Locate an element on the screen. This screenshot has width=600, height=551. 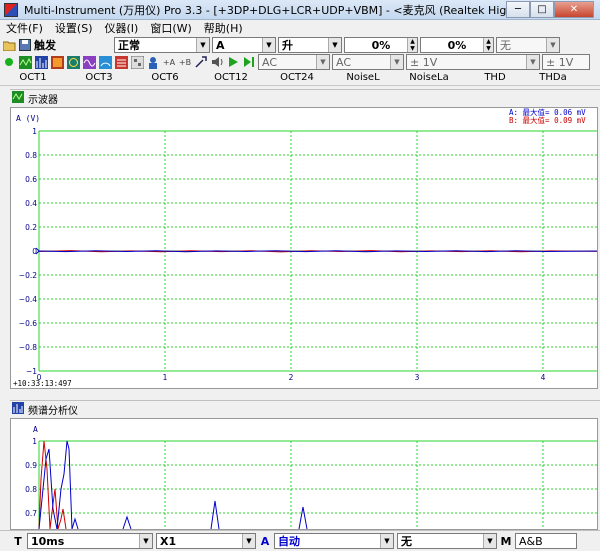
coupling-b-value: AC is located at coordinates (344, 62).